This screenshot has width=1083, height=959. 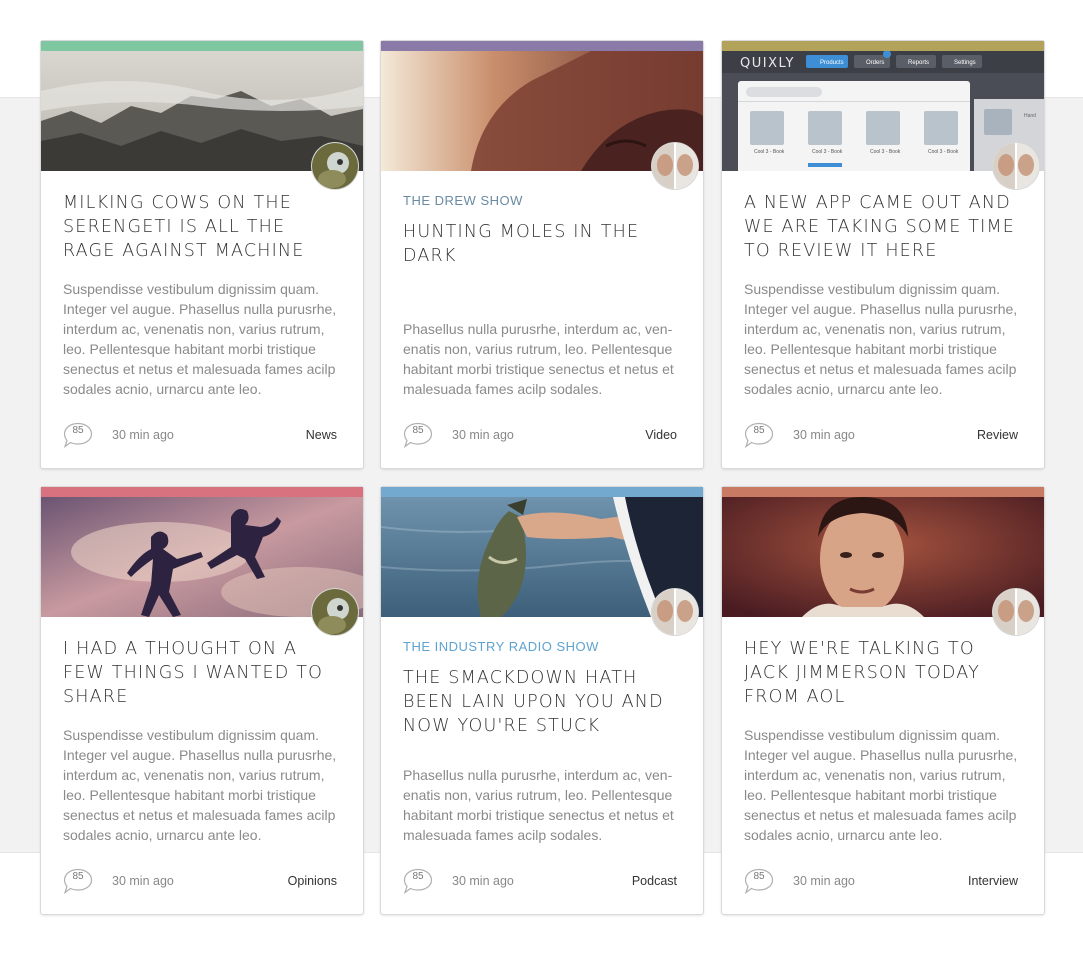 What do you see at coordinates (993, 881) in the screenshot?
I see `category-link: Interview` at bounding box center [993, 881].